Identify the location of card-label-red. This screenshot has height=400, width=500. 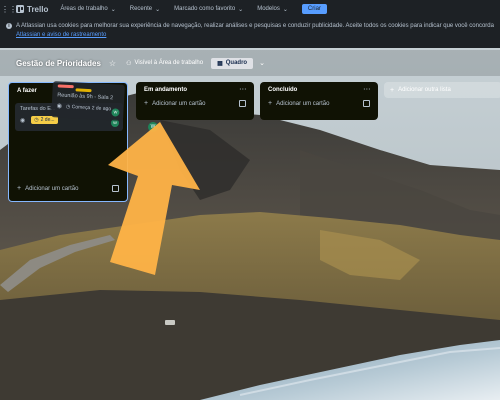
(65, 86).